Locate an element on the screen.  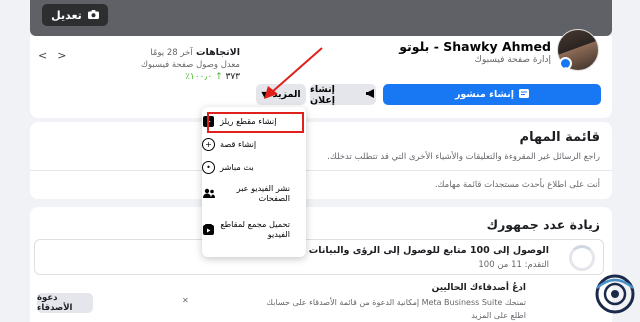
edit-cover-button: تعديل is located at coordinates (75, 15).